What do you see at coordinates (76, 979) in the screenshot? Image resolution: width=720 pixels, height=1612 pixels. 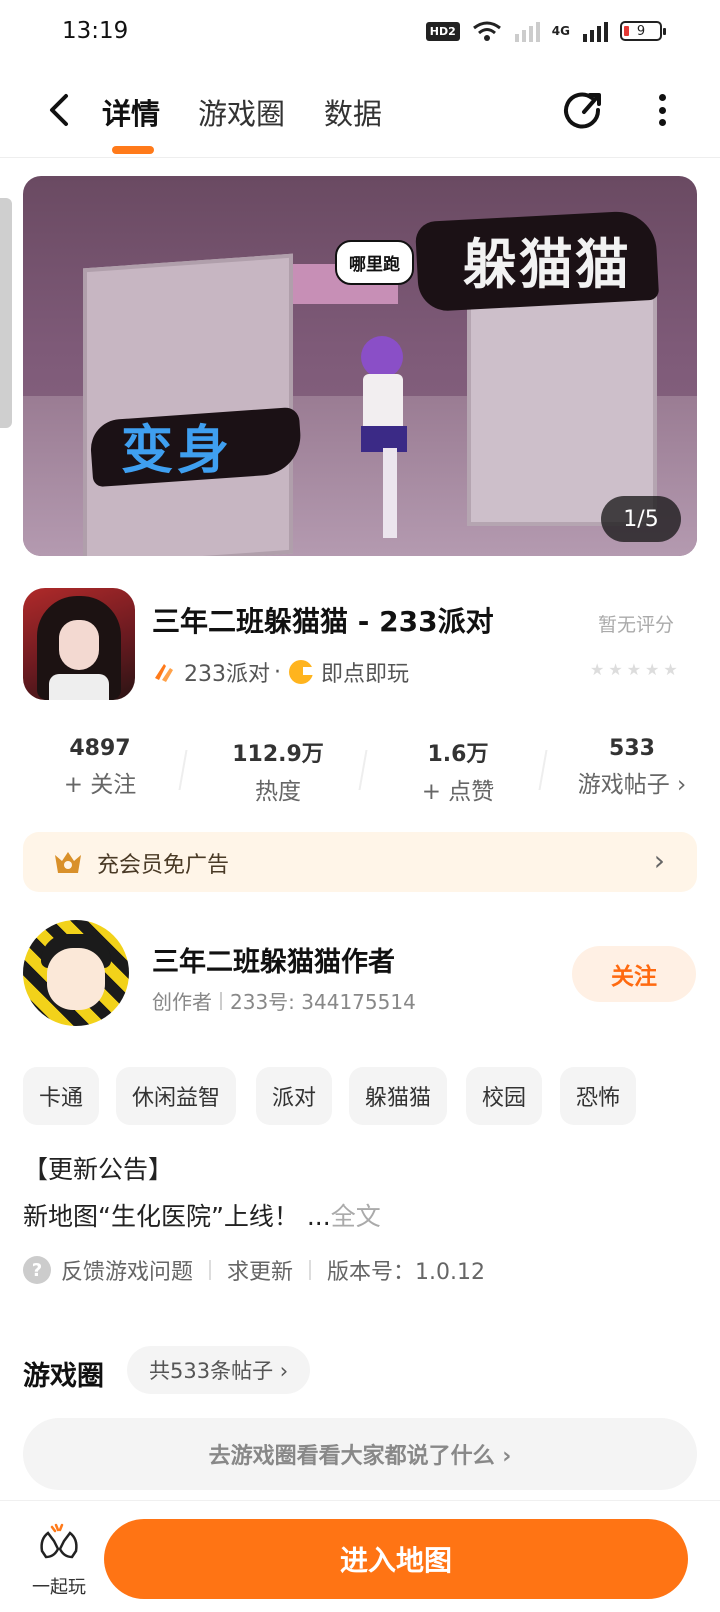 I see `avatar-face` at bounding box center [76, 979].